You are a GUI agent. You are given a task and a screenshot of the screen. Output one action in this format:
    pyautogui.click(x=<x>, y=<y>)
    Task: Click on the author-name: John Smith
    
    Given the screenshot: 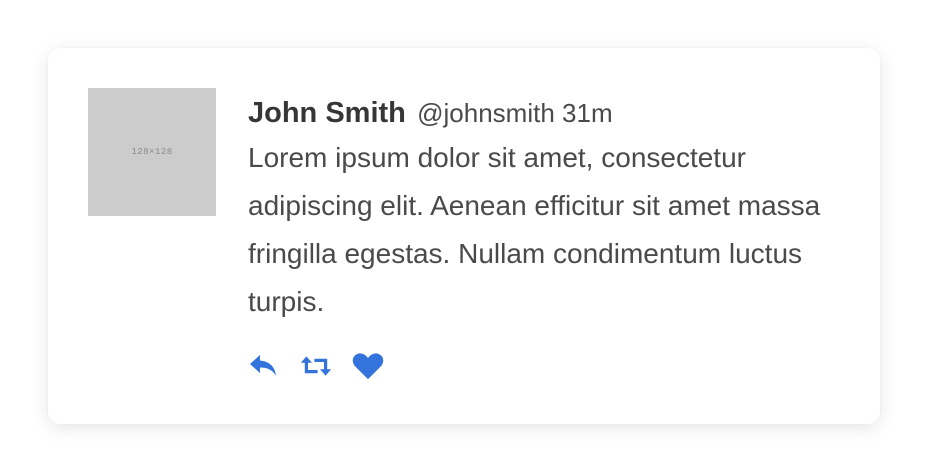 What is the action you would take?
    pyautogui.click(x=327, y=113)
    